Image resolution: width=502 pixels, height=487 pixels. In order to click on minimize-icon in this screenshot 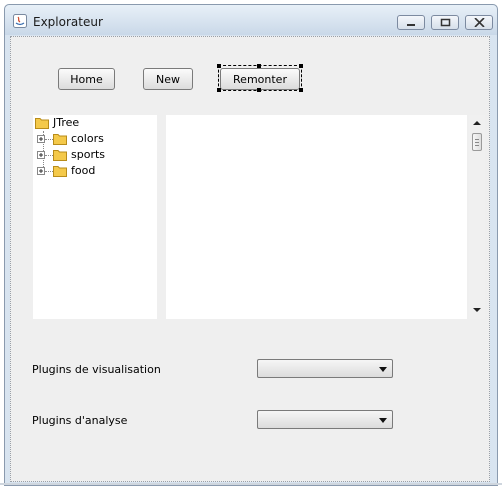, I will do `click(411, 25)`.